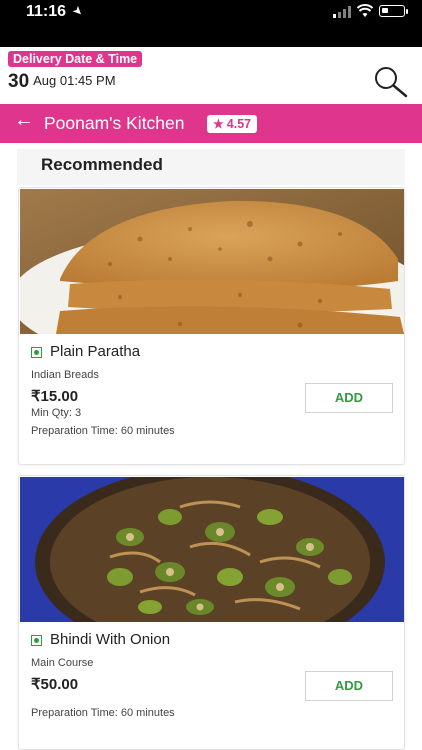 This screenshot has height=750, width=422. Describe the element at coordinates (55, 684) in the screenshot. I see `item-price: ₹50.00` at that location.